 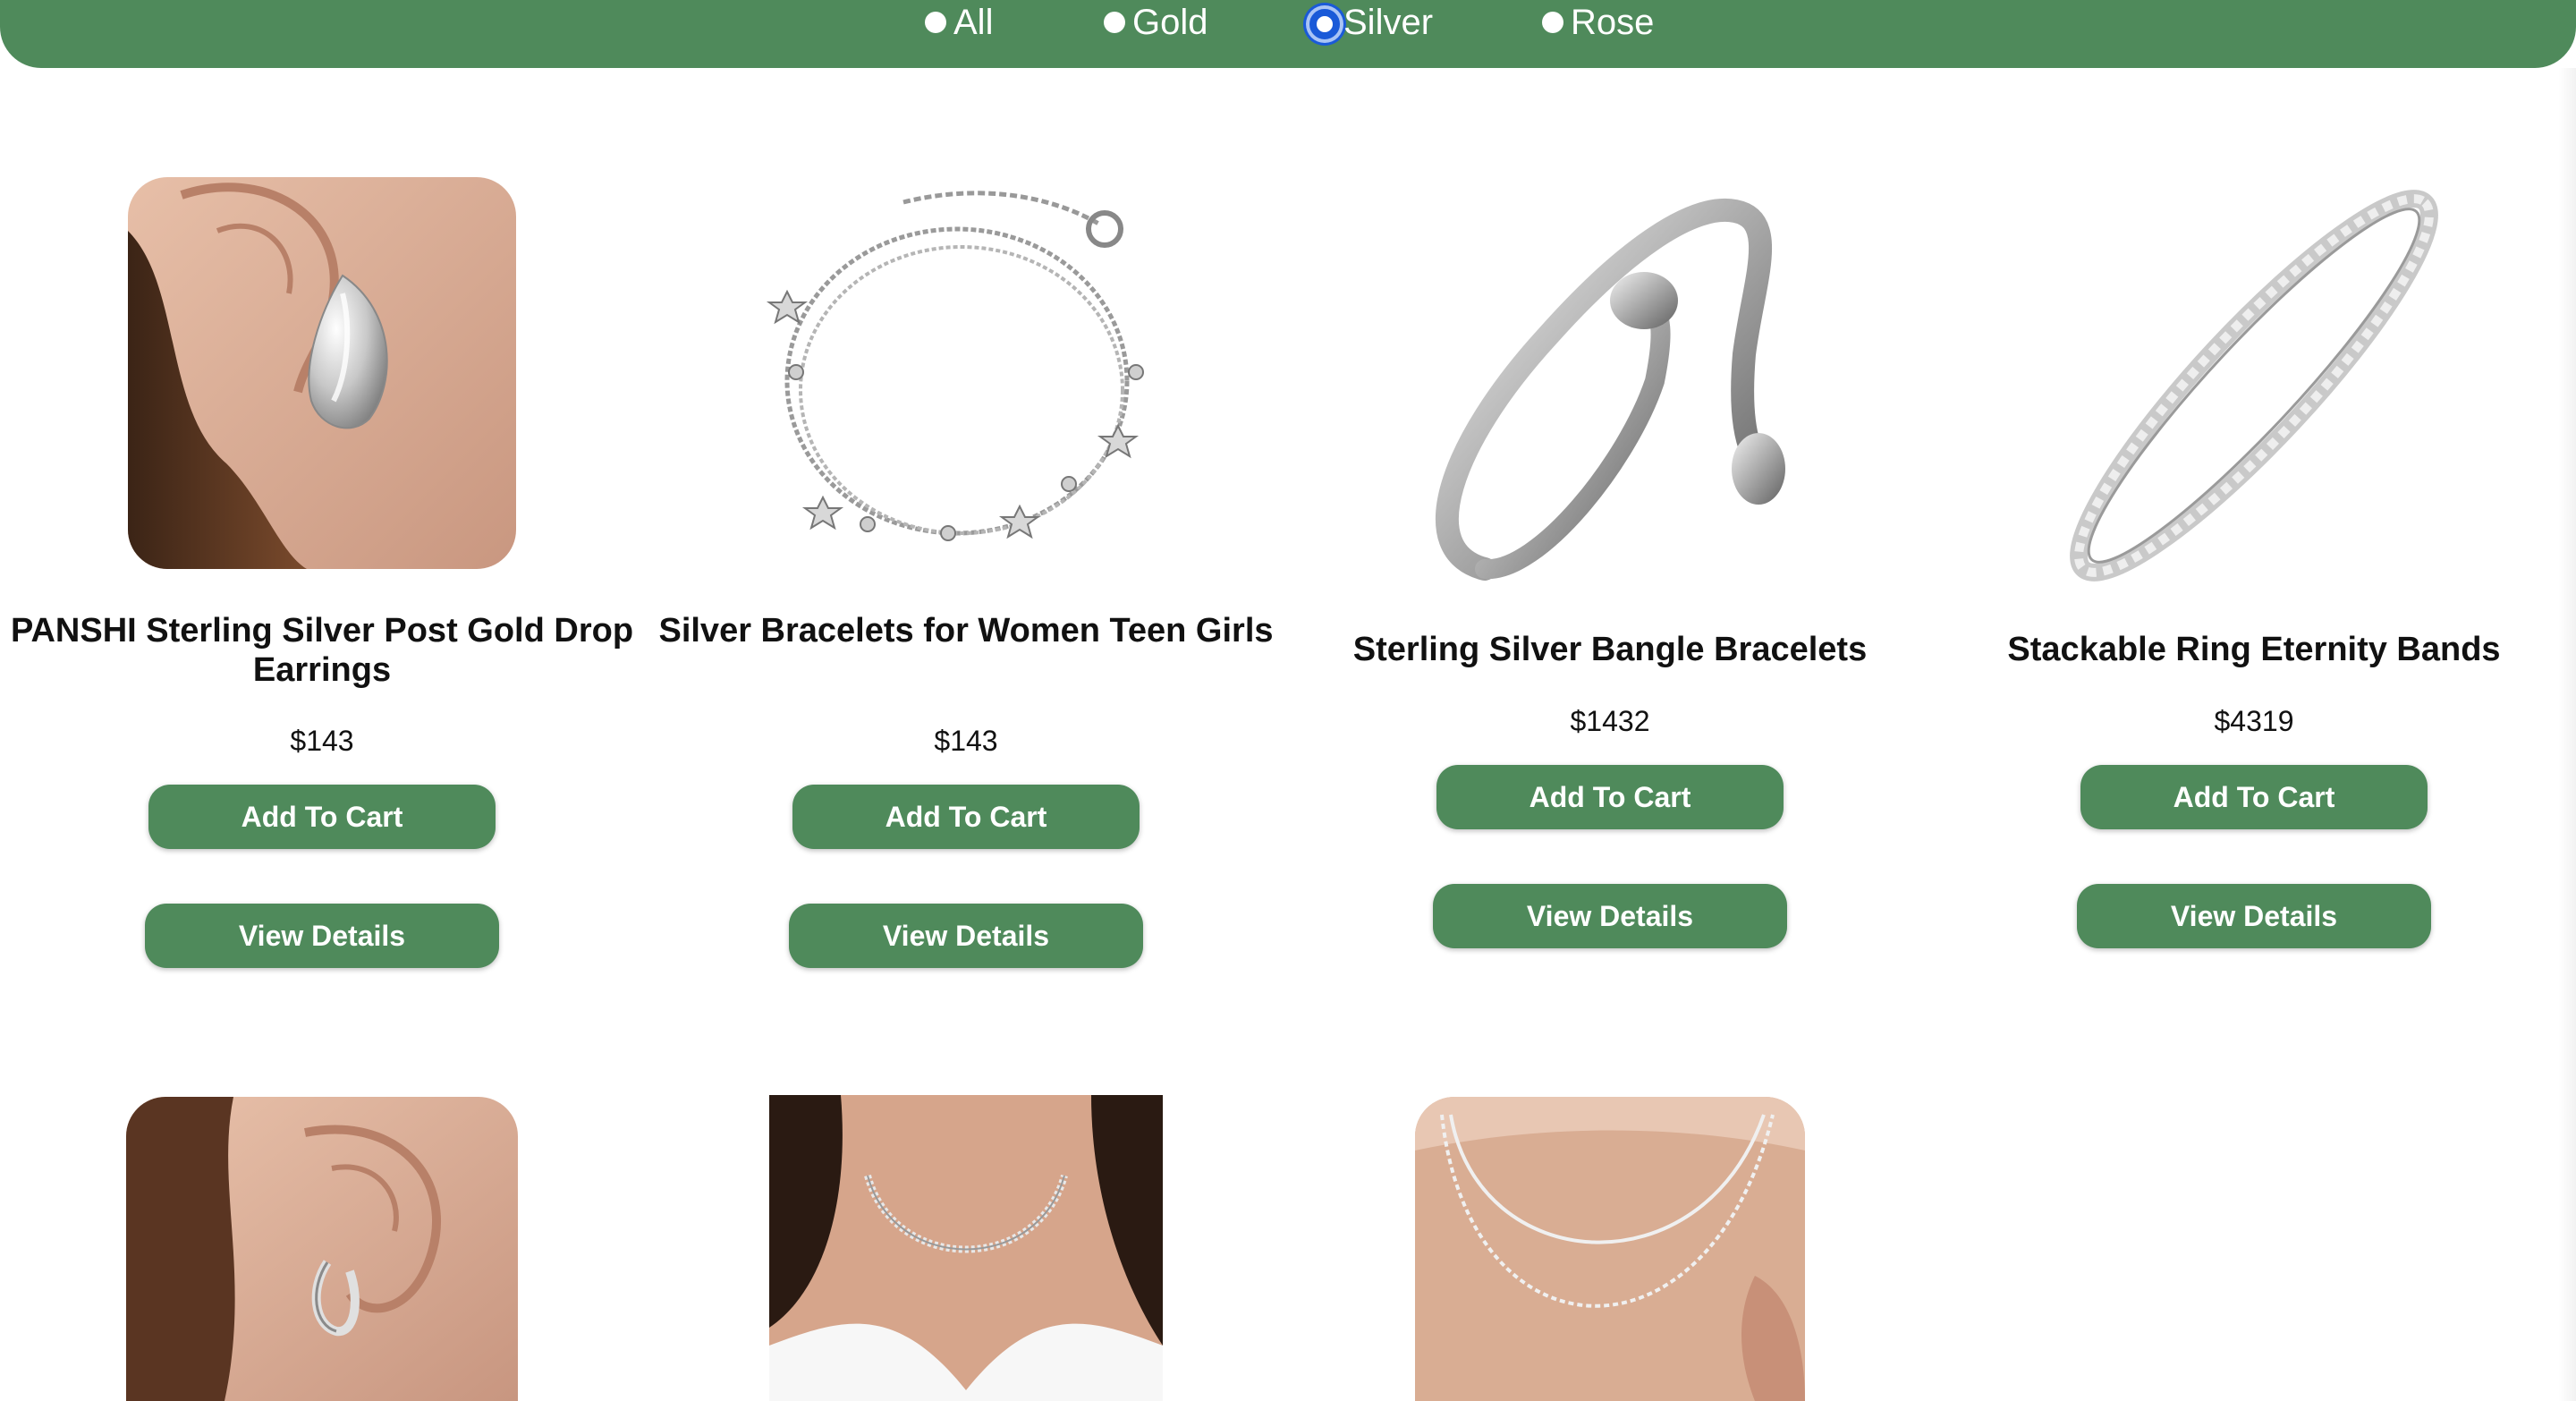 What do you see at coordinates (2254, 721) in the screenshot?
I see `product-price: $4319` at bounding box center [2254, 721].